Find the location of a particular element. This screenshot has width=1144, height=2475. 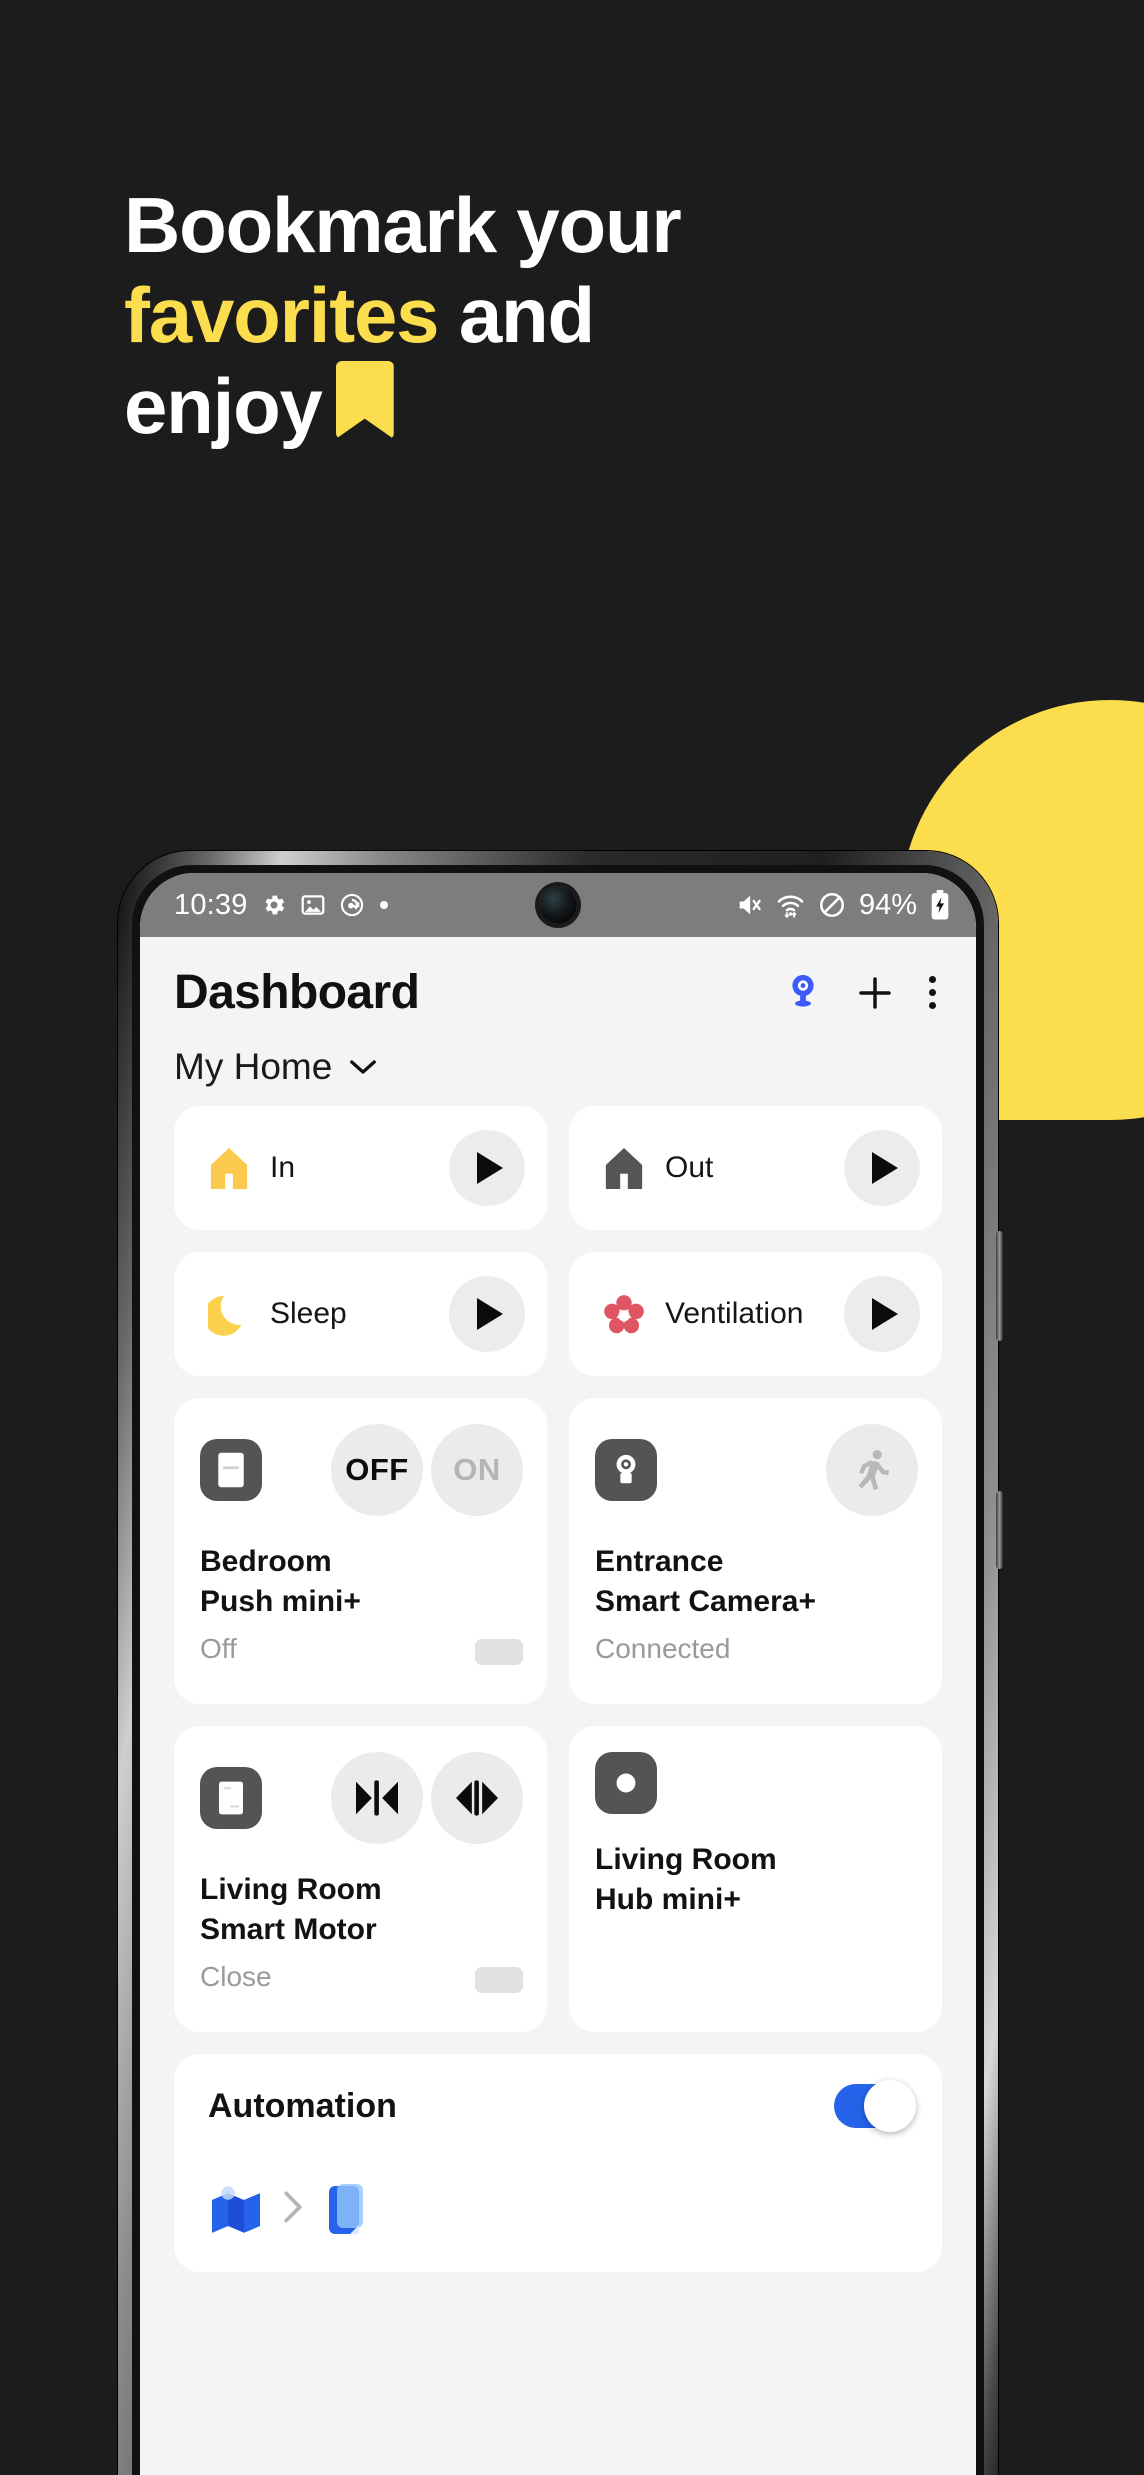

device-top-row: OFF ON is located at coordinates (361, 1470).